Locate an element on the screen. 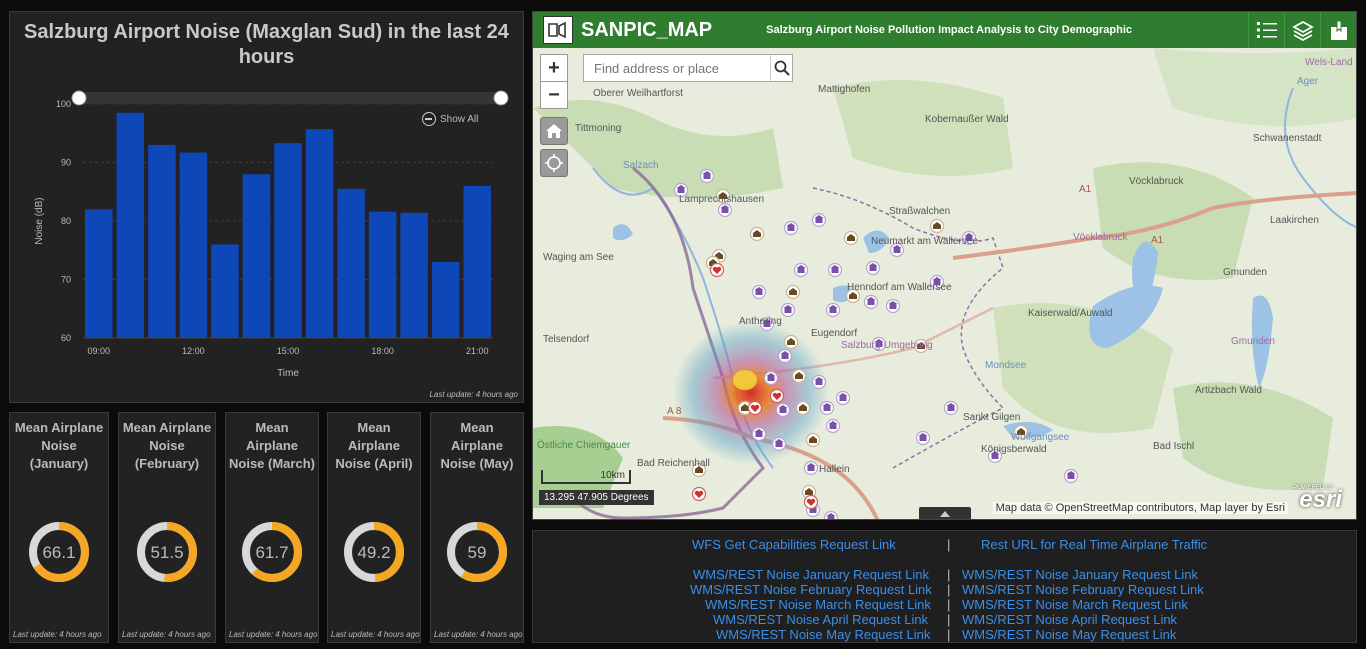 The height and width of the screenshot is (649, 1366). map-label: Bad Ischl is located at coordinates (1173, 446).